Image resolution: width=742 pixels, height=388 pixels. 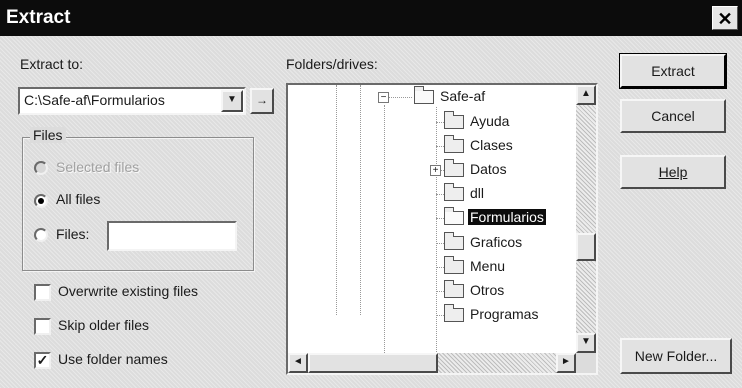 I want to click on scroll-up-button: ▲, so click(x=586, y=95).